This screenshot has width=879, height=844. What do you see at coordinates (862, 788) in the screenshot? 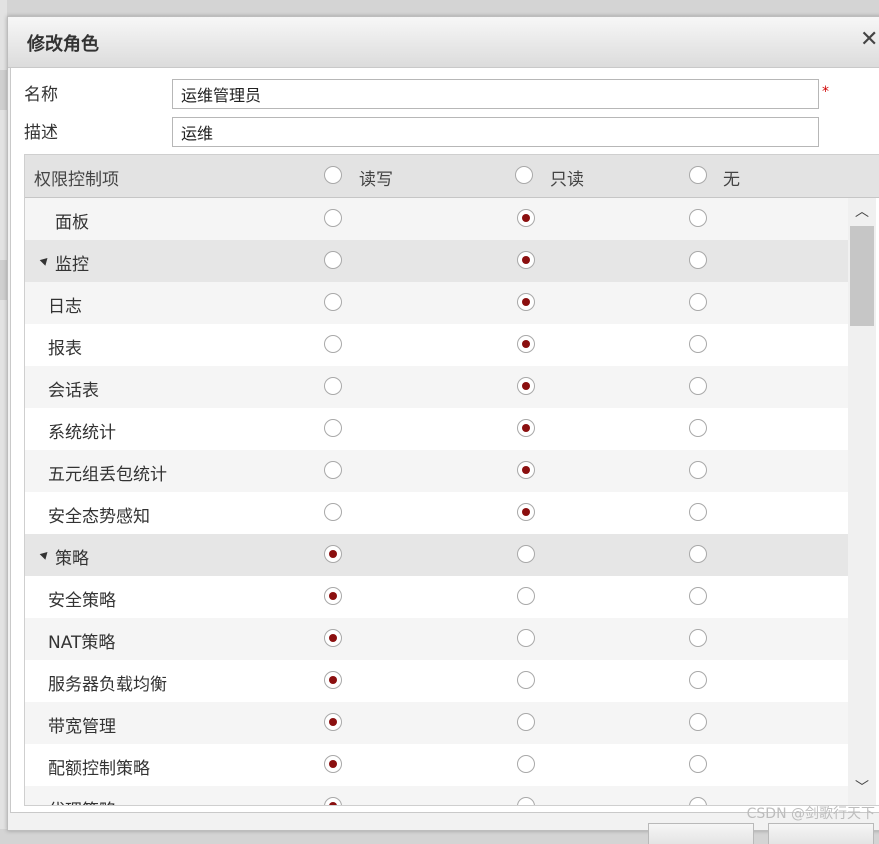
I see `chevron-down-icon: ﹀` at bounding box center [862, 788].